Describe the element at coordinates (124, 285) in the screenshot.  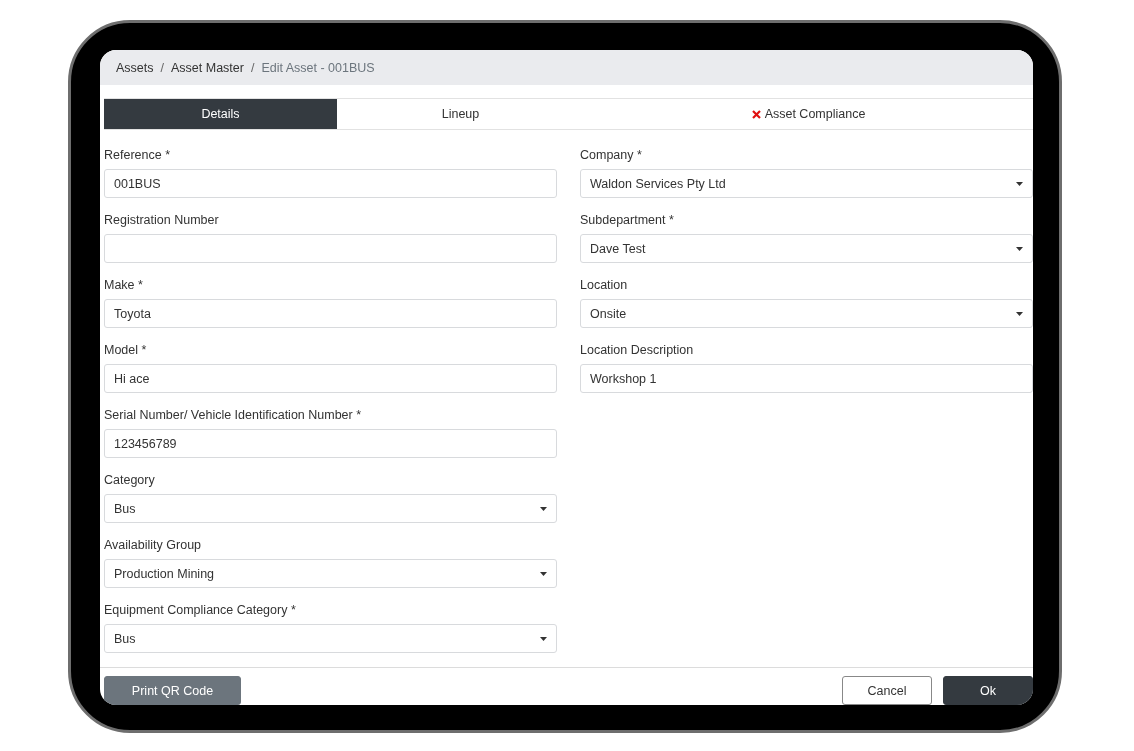
I see `field-label: Make *` at that location.